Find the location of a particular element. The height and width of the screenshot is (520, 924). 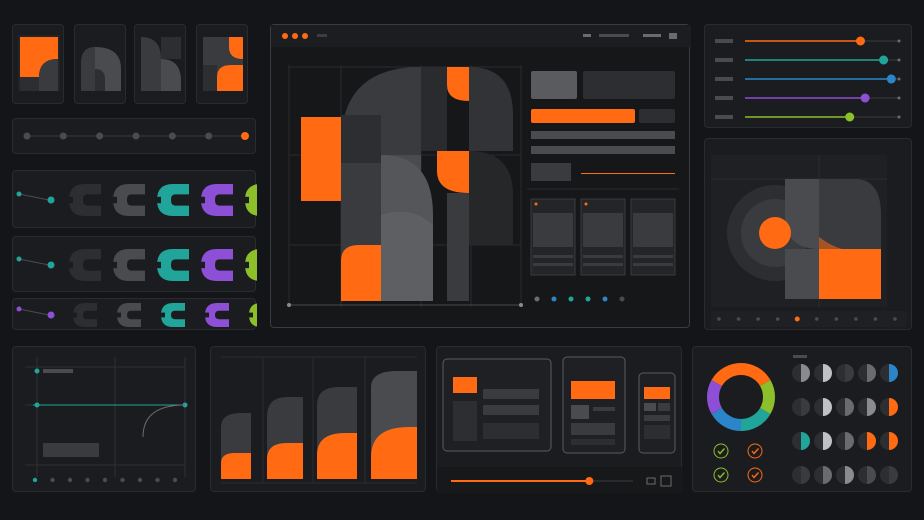

timeline-track is located at coordinates (134, 136).